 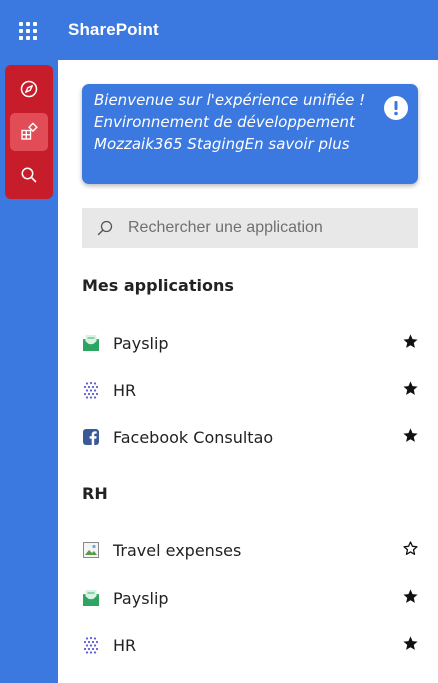 I want to click on apps-grid-icon, so click(x=29, y=131).